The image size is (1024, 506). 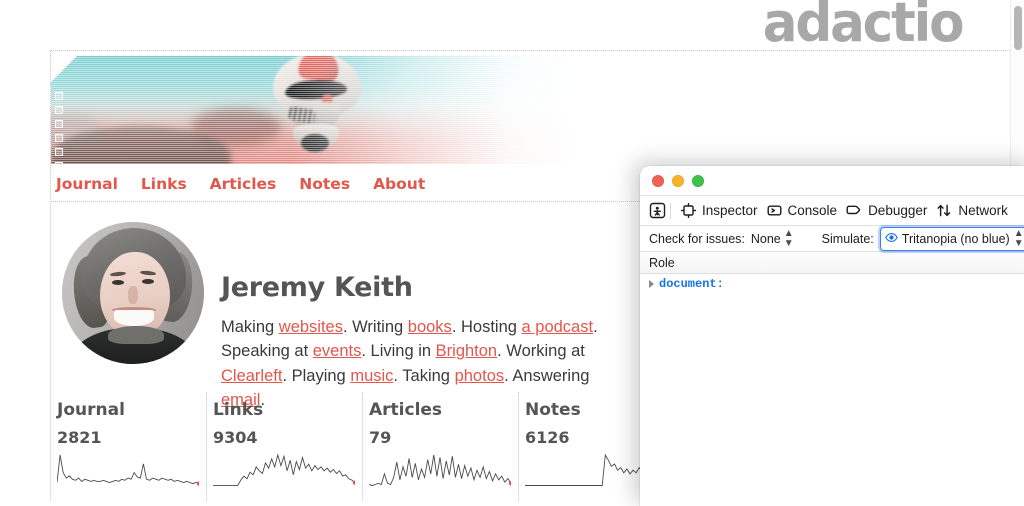 What do you see at coordinates (250, 326) in the screenshot?
I see `bio-text: Making` at bounding box center [250, 326].